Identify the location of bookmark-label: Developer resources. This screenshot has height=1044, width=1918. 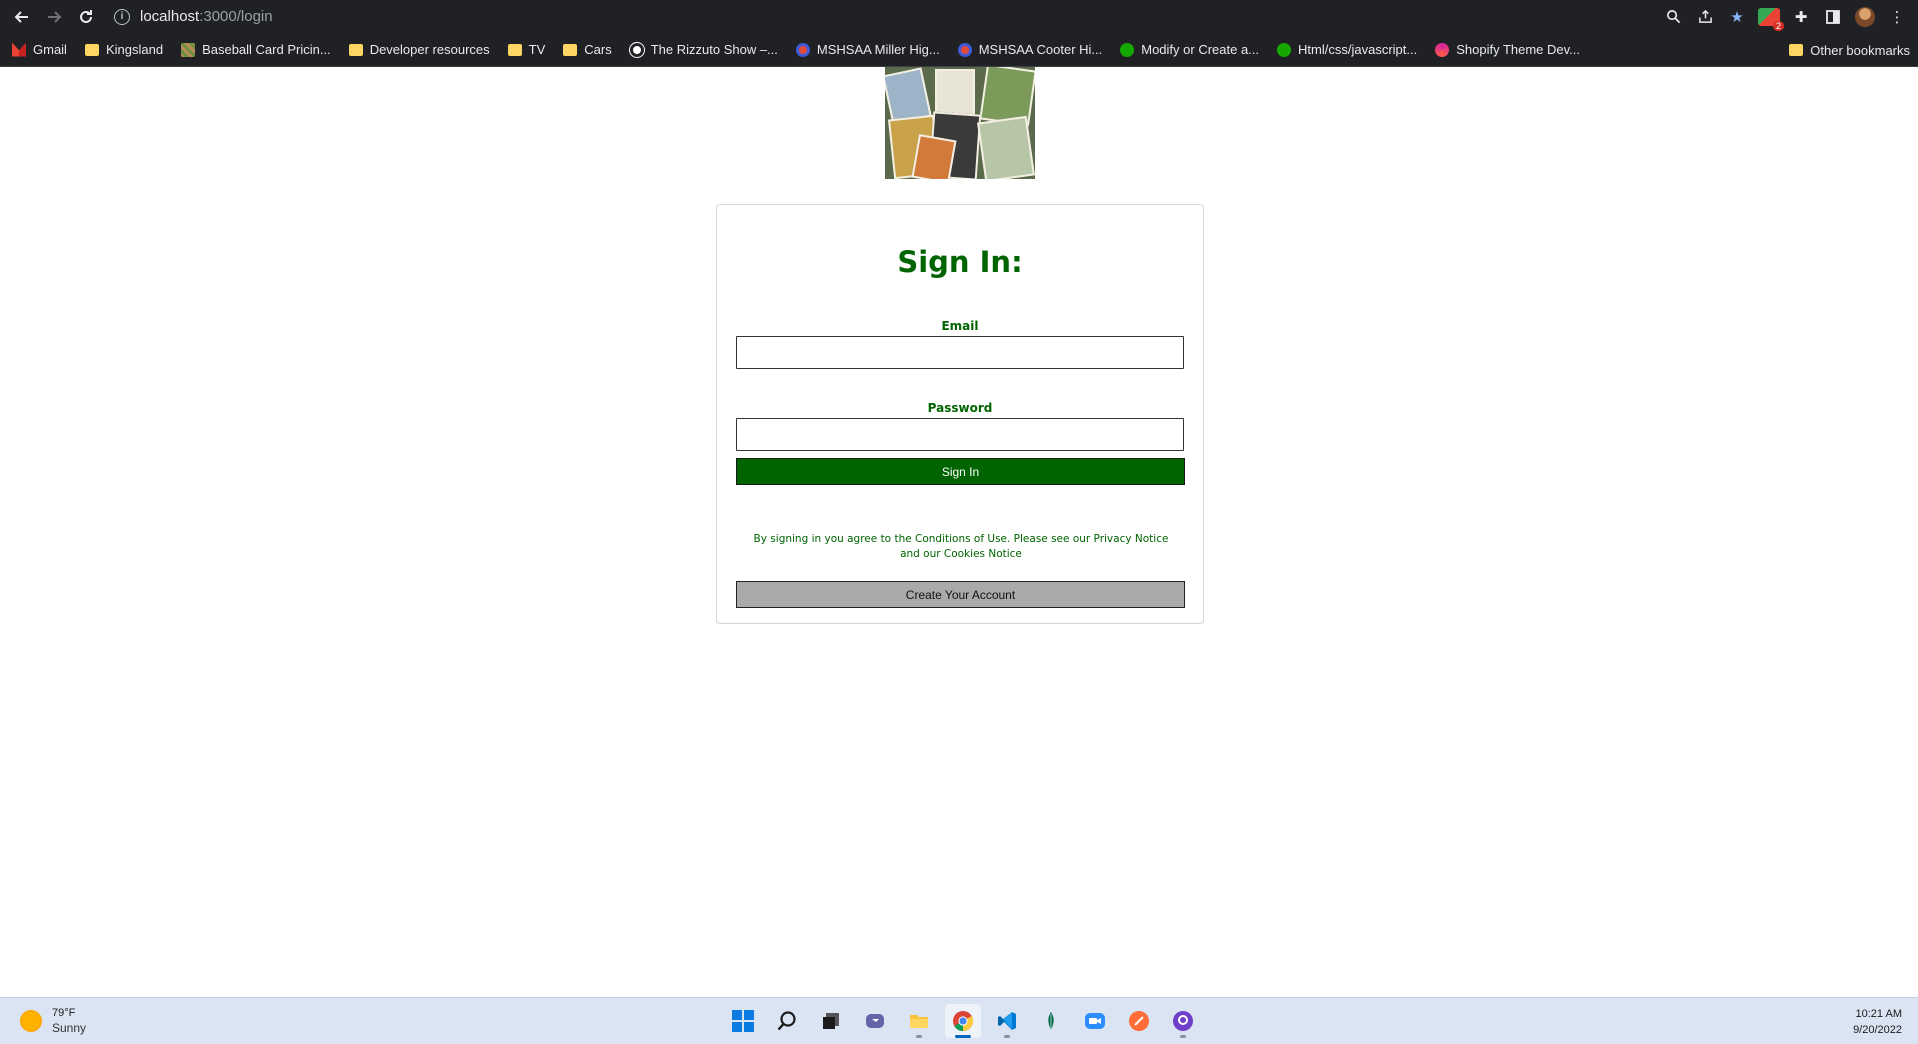
(429, 49).